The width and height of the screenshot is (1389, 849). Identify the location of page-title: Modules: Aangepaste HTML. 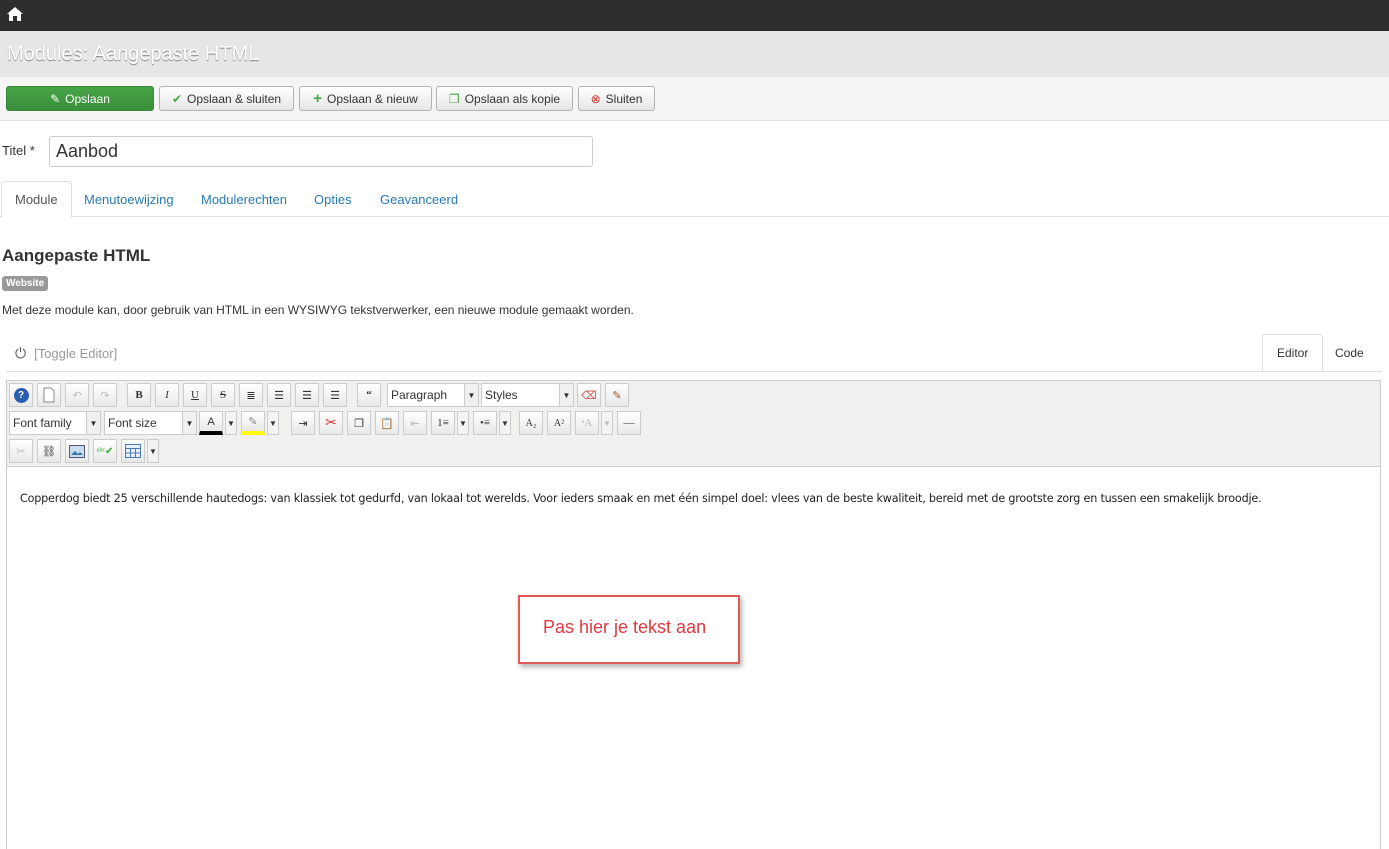
(133, 54).